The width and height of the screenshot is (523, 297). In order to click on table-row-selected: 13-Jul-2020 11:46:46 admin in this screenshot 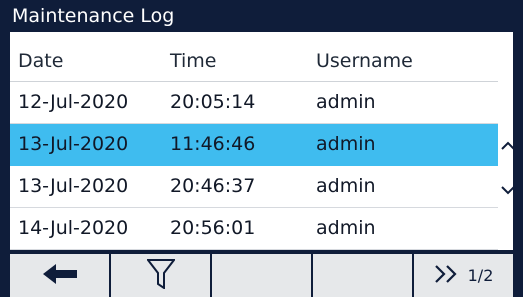, I will do `click(254, 145)`.